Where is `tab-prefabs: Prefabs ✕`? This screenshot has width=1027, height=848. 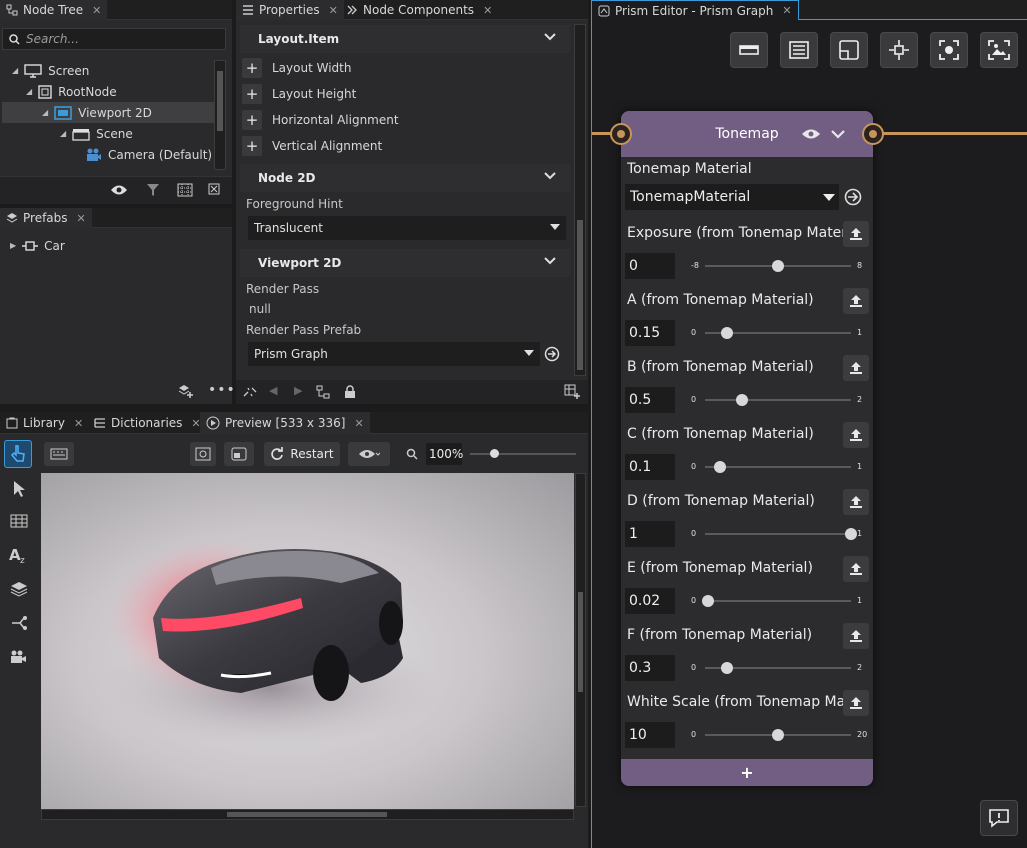 tab-prefabs: Prefabs ✕ is located at coordinates (46, 218).